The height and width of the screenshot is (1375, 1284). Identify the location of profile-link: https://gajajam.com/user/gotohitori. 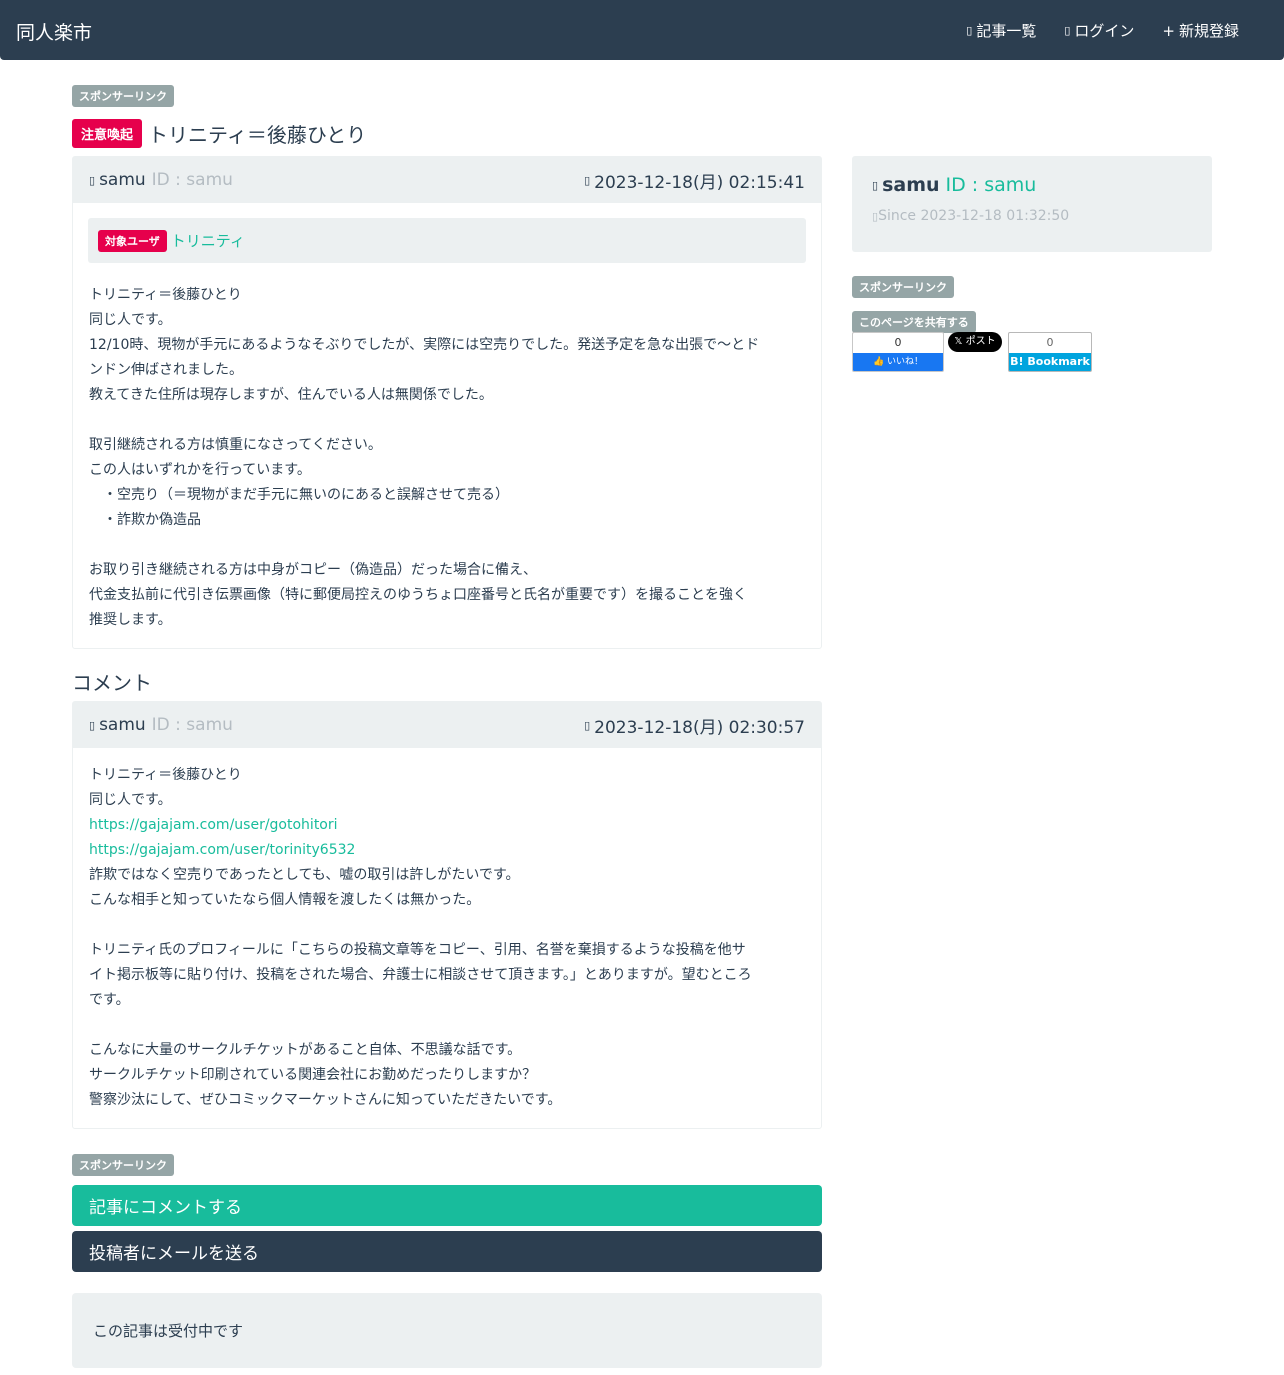
(447, 825).